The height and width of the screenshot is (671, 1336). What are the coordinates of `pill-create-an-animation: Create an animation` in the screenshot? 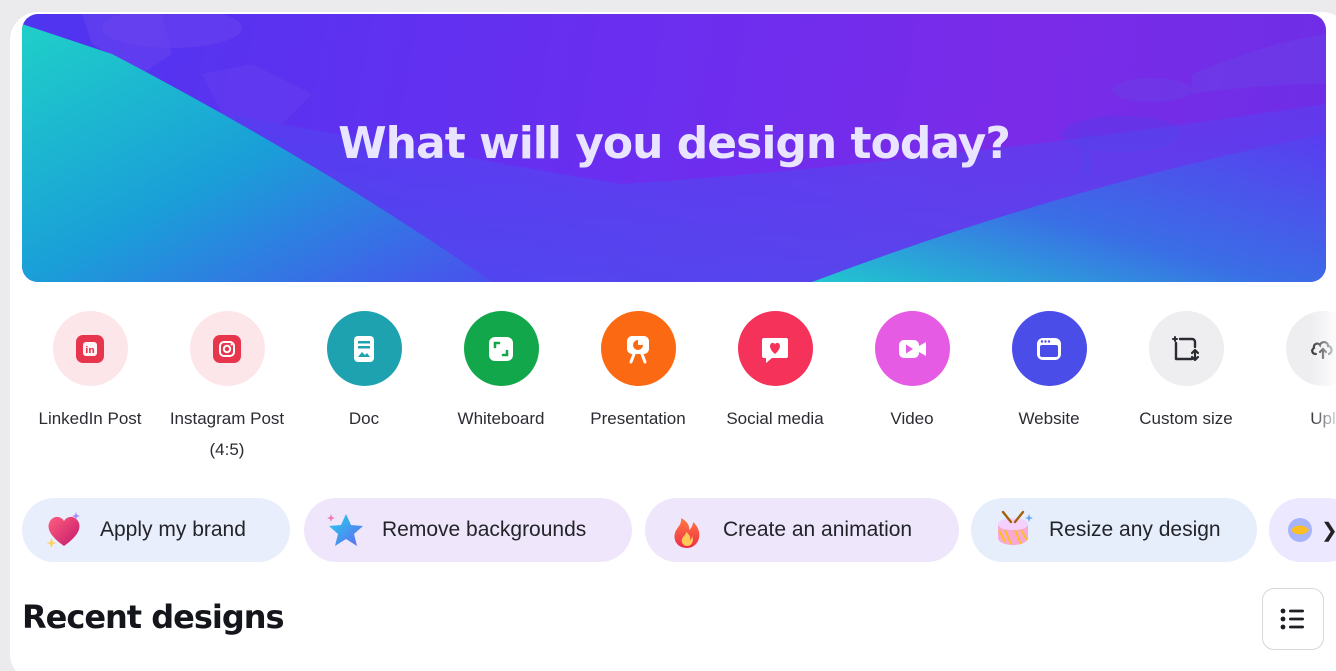 It's located at (802, 530).